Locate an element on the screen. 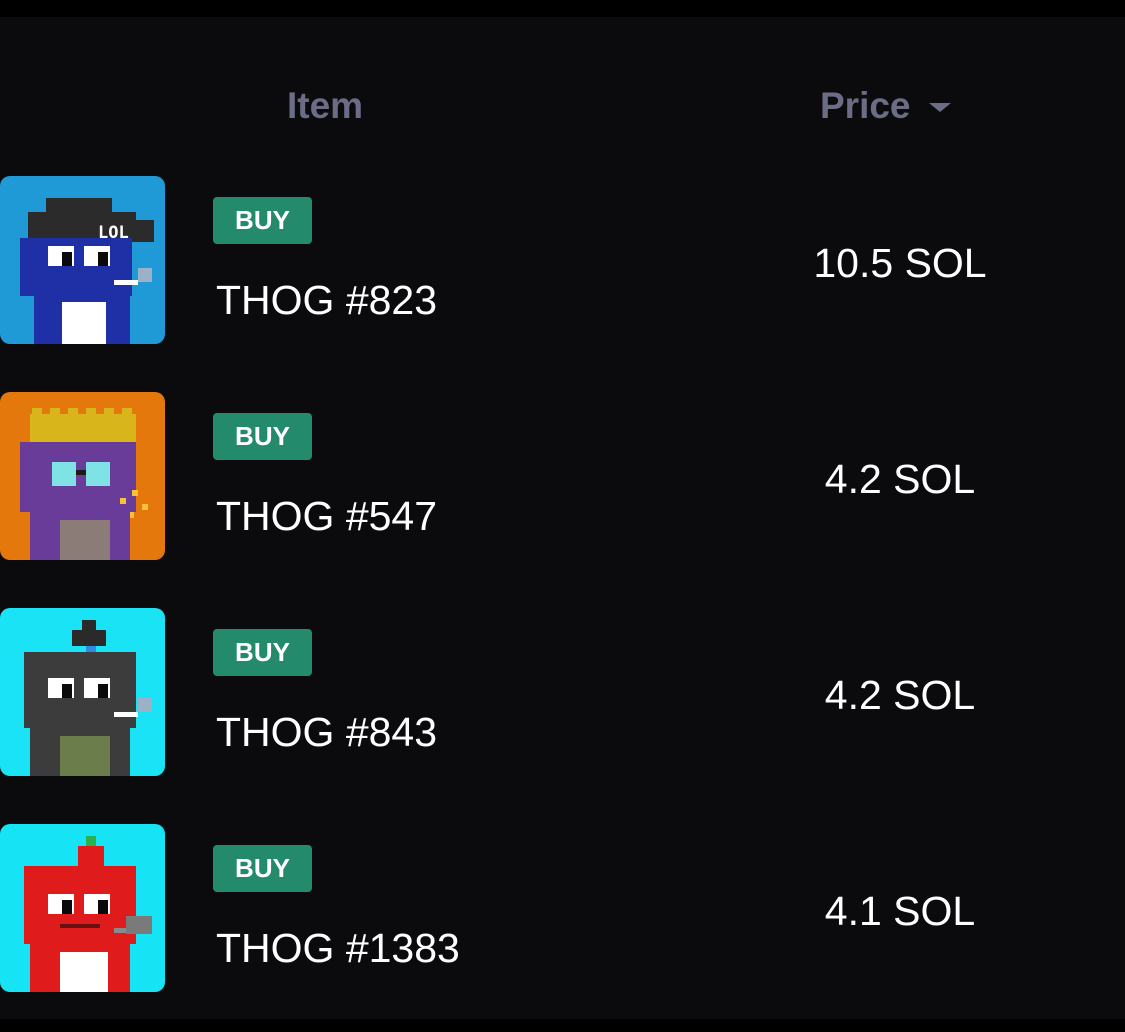 The image size is (1125, 1032). column-header-item: Item is located at coordinates (325, 105).